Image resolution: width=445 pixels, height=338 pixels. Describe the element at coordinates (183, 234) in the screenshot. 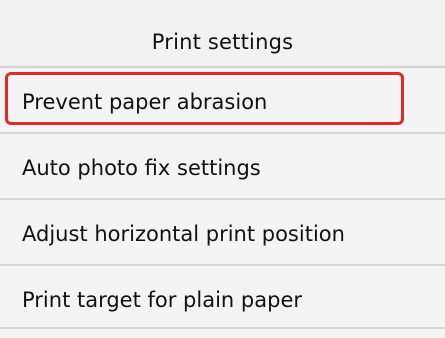

I see `menu-item-label: Adjust horizontal print position` at that location.